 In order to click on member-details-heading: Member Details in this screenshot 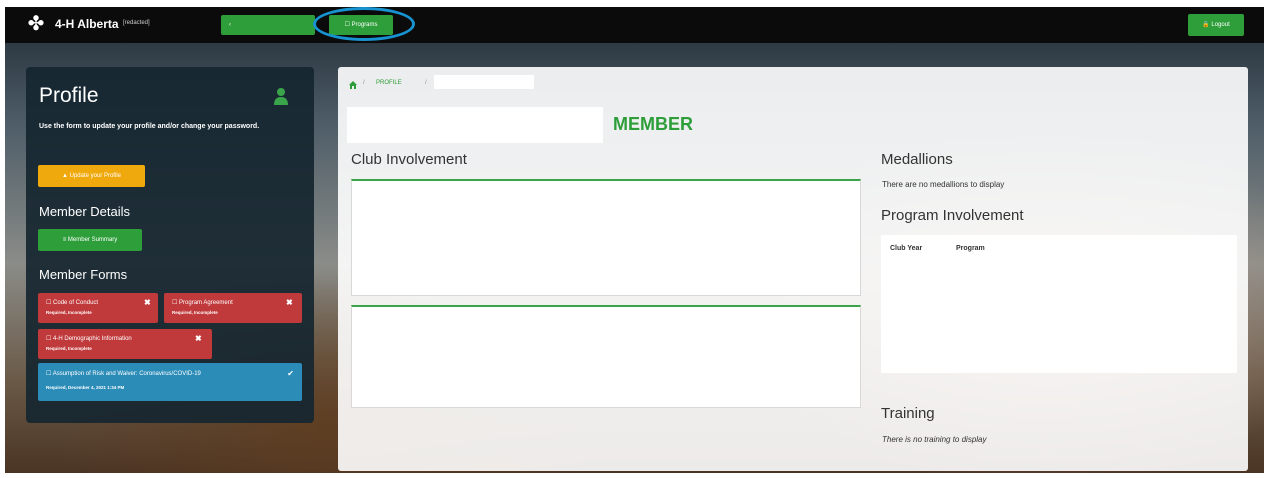, I will do `click(85, 211)`.